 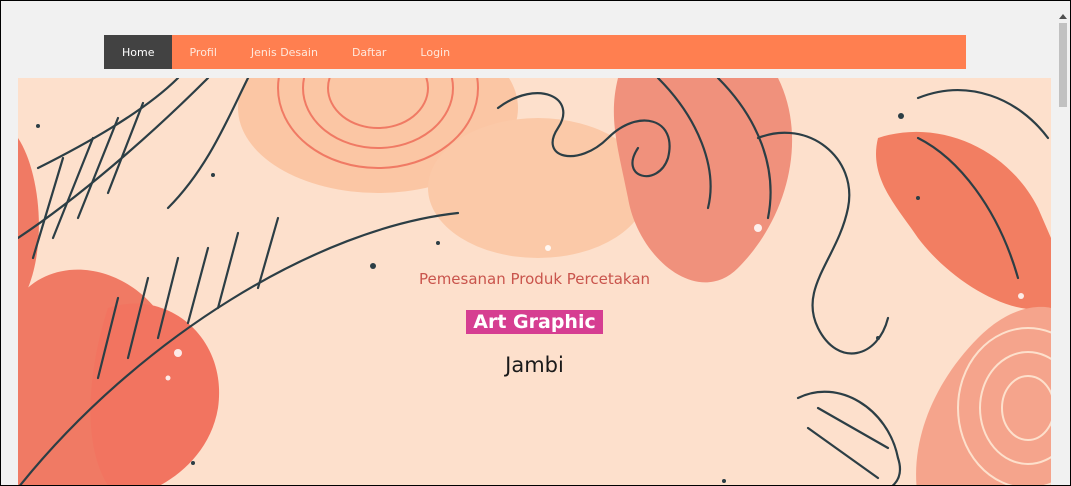 What do you see at coordinates (534, 365) in the screenshot?
I see `hero-city: Jambi` at bounding box center [534, 365].